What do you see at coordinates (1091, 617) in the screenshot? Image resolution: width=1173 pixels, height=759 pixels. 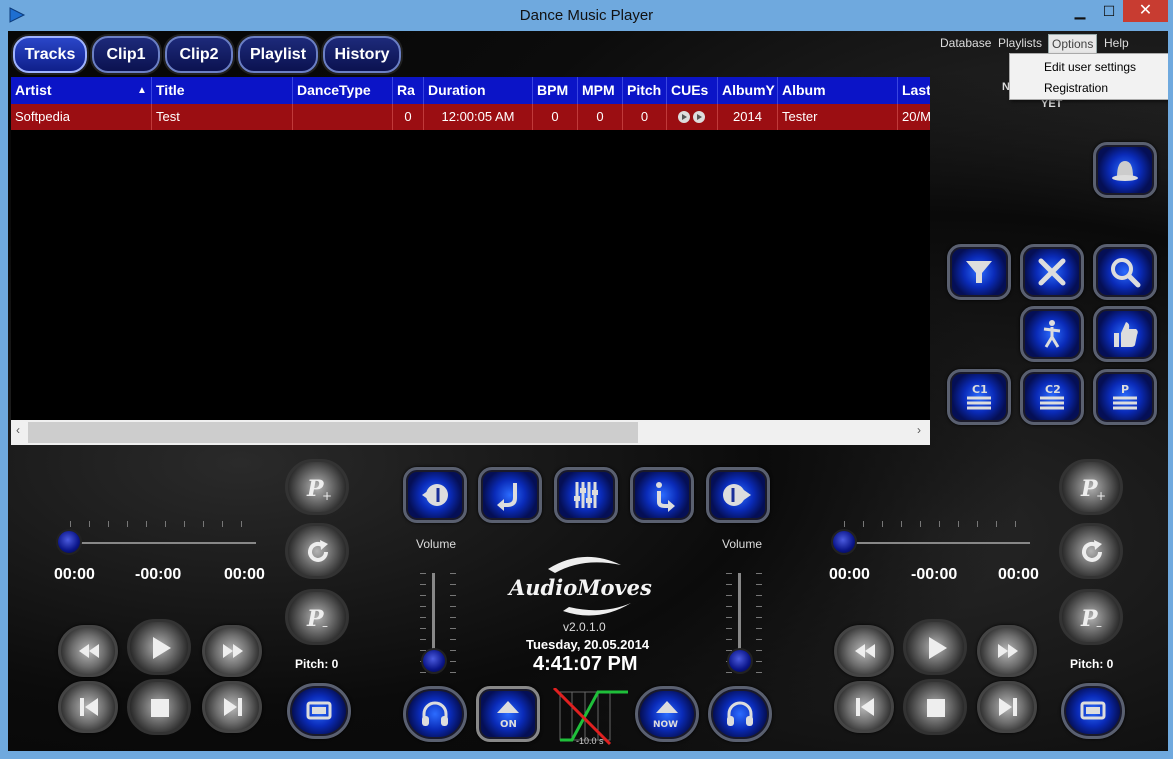 I see `right-pitch-down-button: P –` at bounding box center [1091, 617].